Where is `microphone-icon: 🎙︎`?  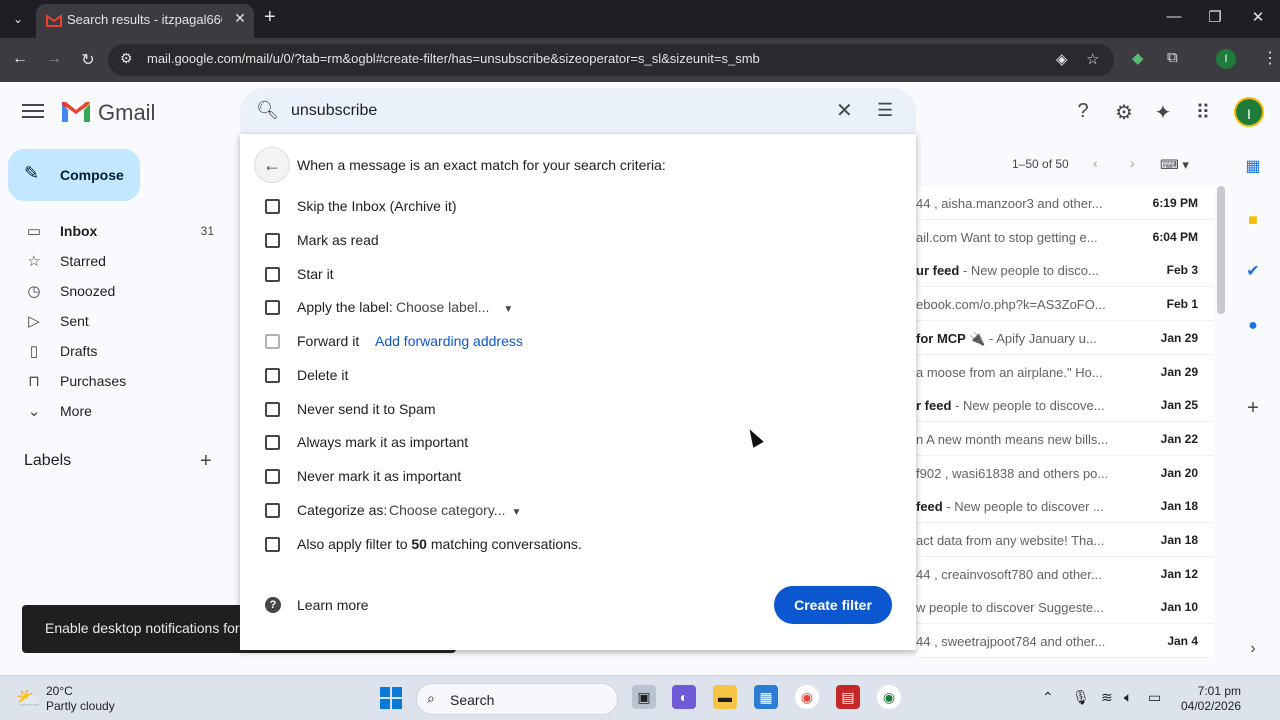
microphone-icon: 🎙︎ is located at coordinates (1081, 697).